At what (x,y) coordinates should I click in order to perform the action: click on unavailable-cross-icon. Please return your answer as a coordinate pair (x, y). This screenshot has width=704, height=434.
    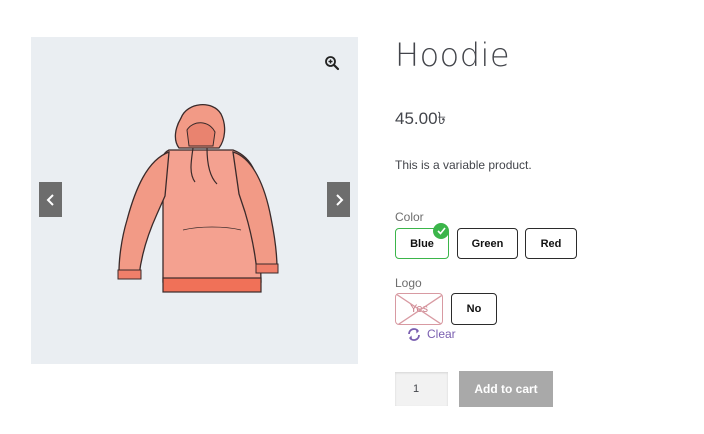
    Looking at the image, I should click on (419, 309).